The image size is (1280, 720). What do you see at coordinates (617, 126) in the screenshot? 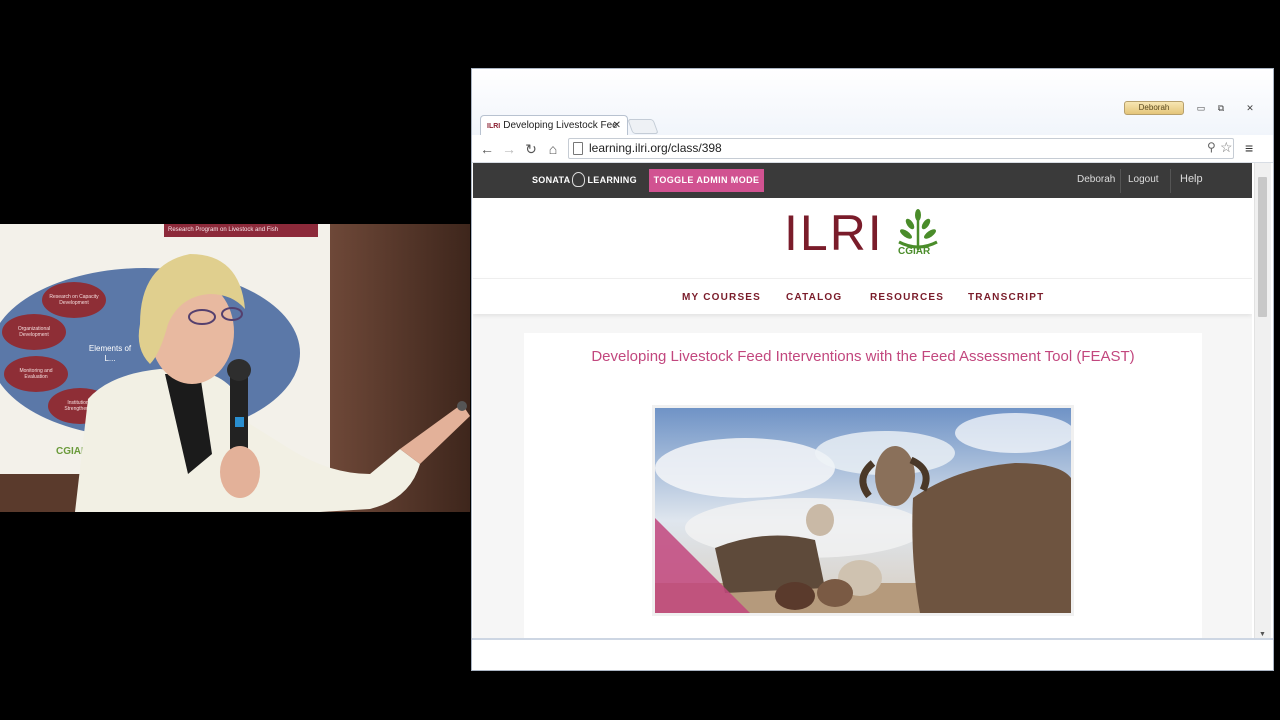
I see `close-tab-icon: ✕` at bounding box center [617, 126].